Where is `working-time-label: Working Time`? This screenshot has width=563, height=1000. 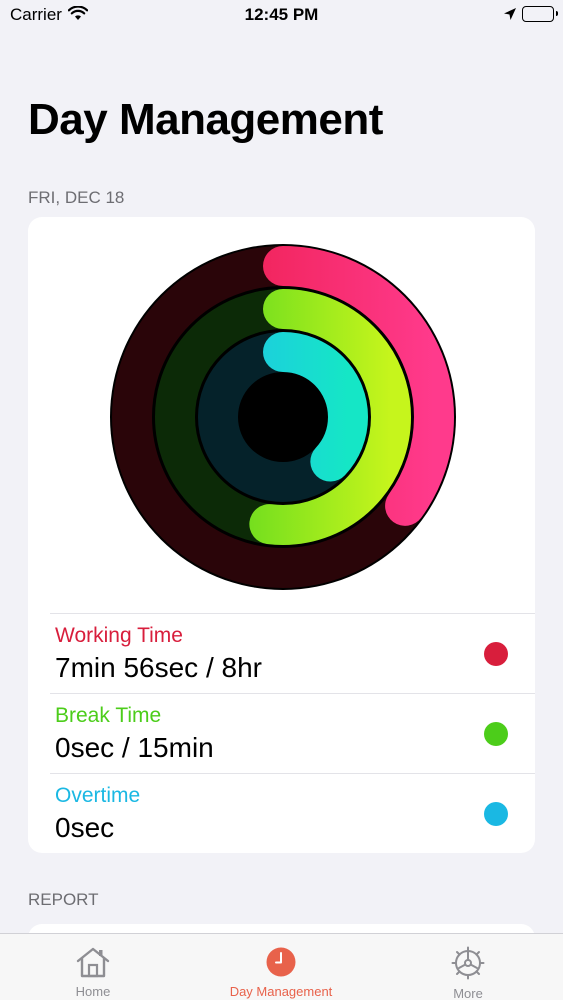
working-time-label: Working Time is located at coordinates (119, 635).